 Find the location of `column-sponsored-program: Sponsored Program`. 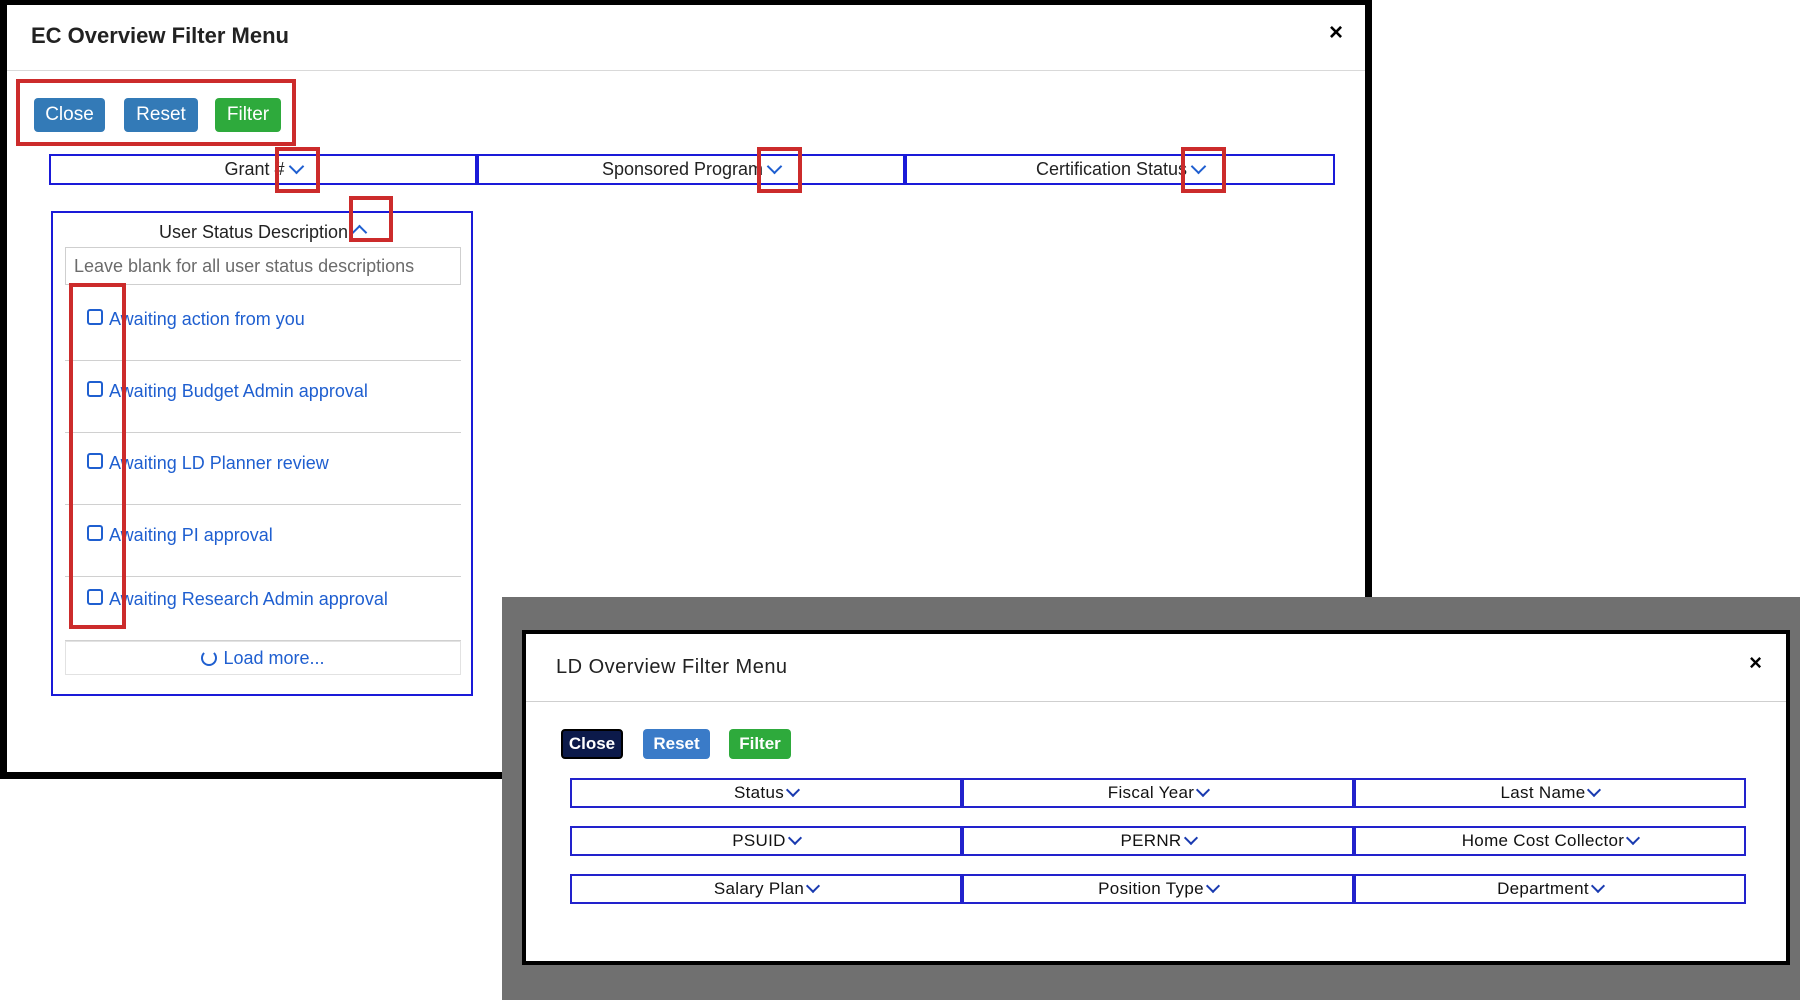

column-sponsored-program: Sponsored Program is located at coordinates (691, 169).